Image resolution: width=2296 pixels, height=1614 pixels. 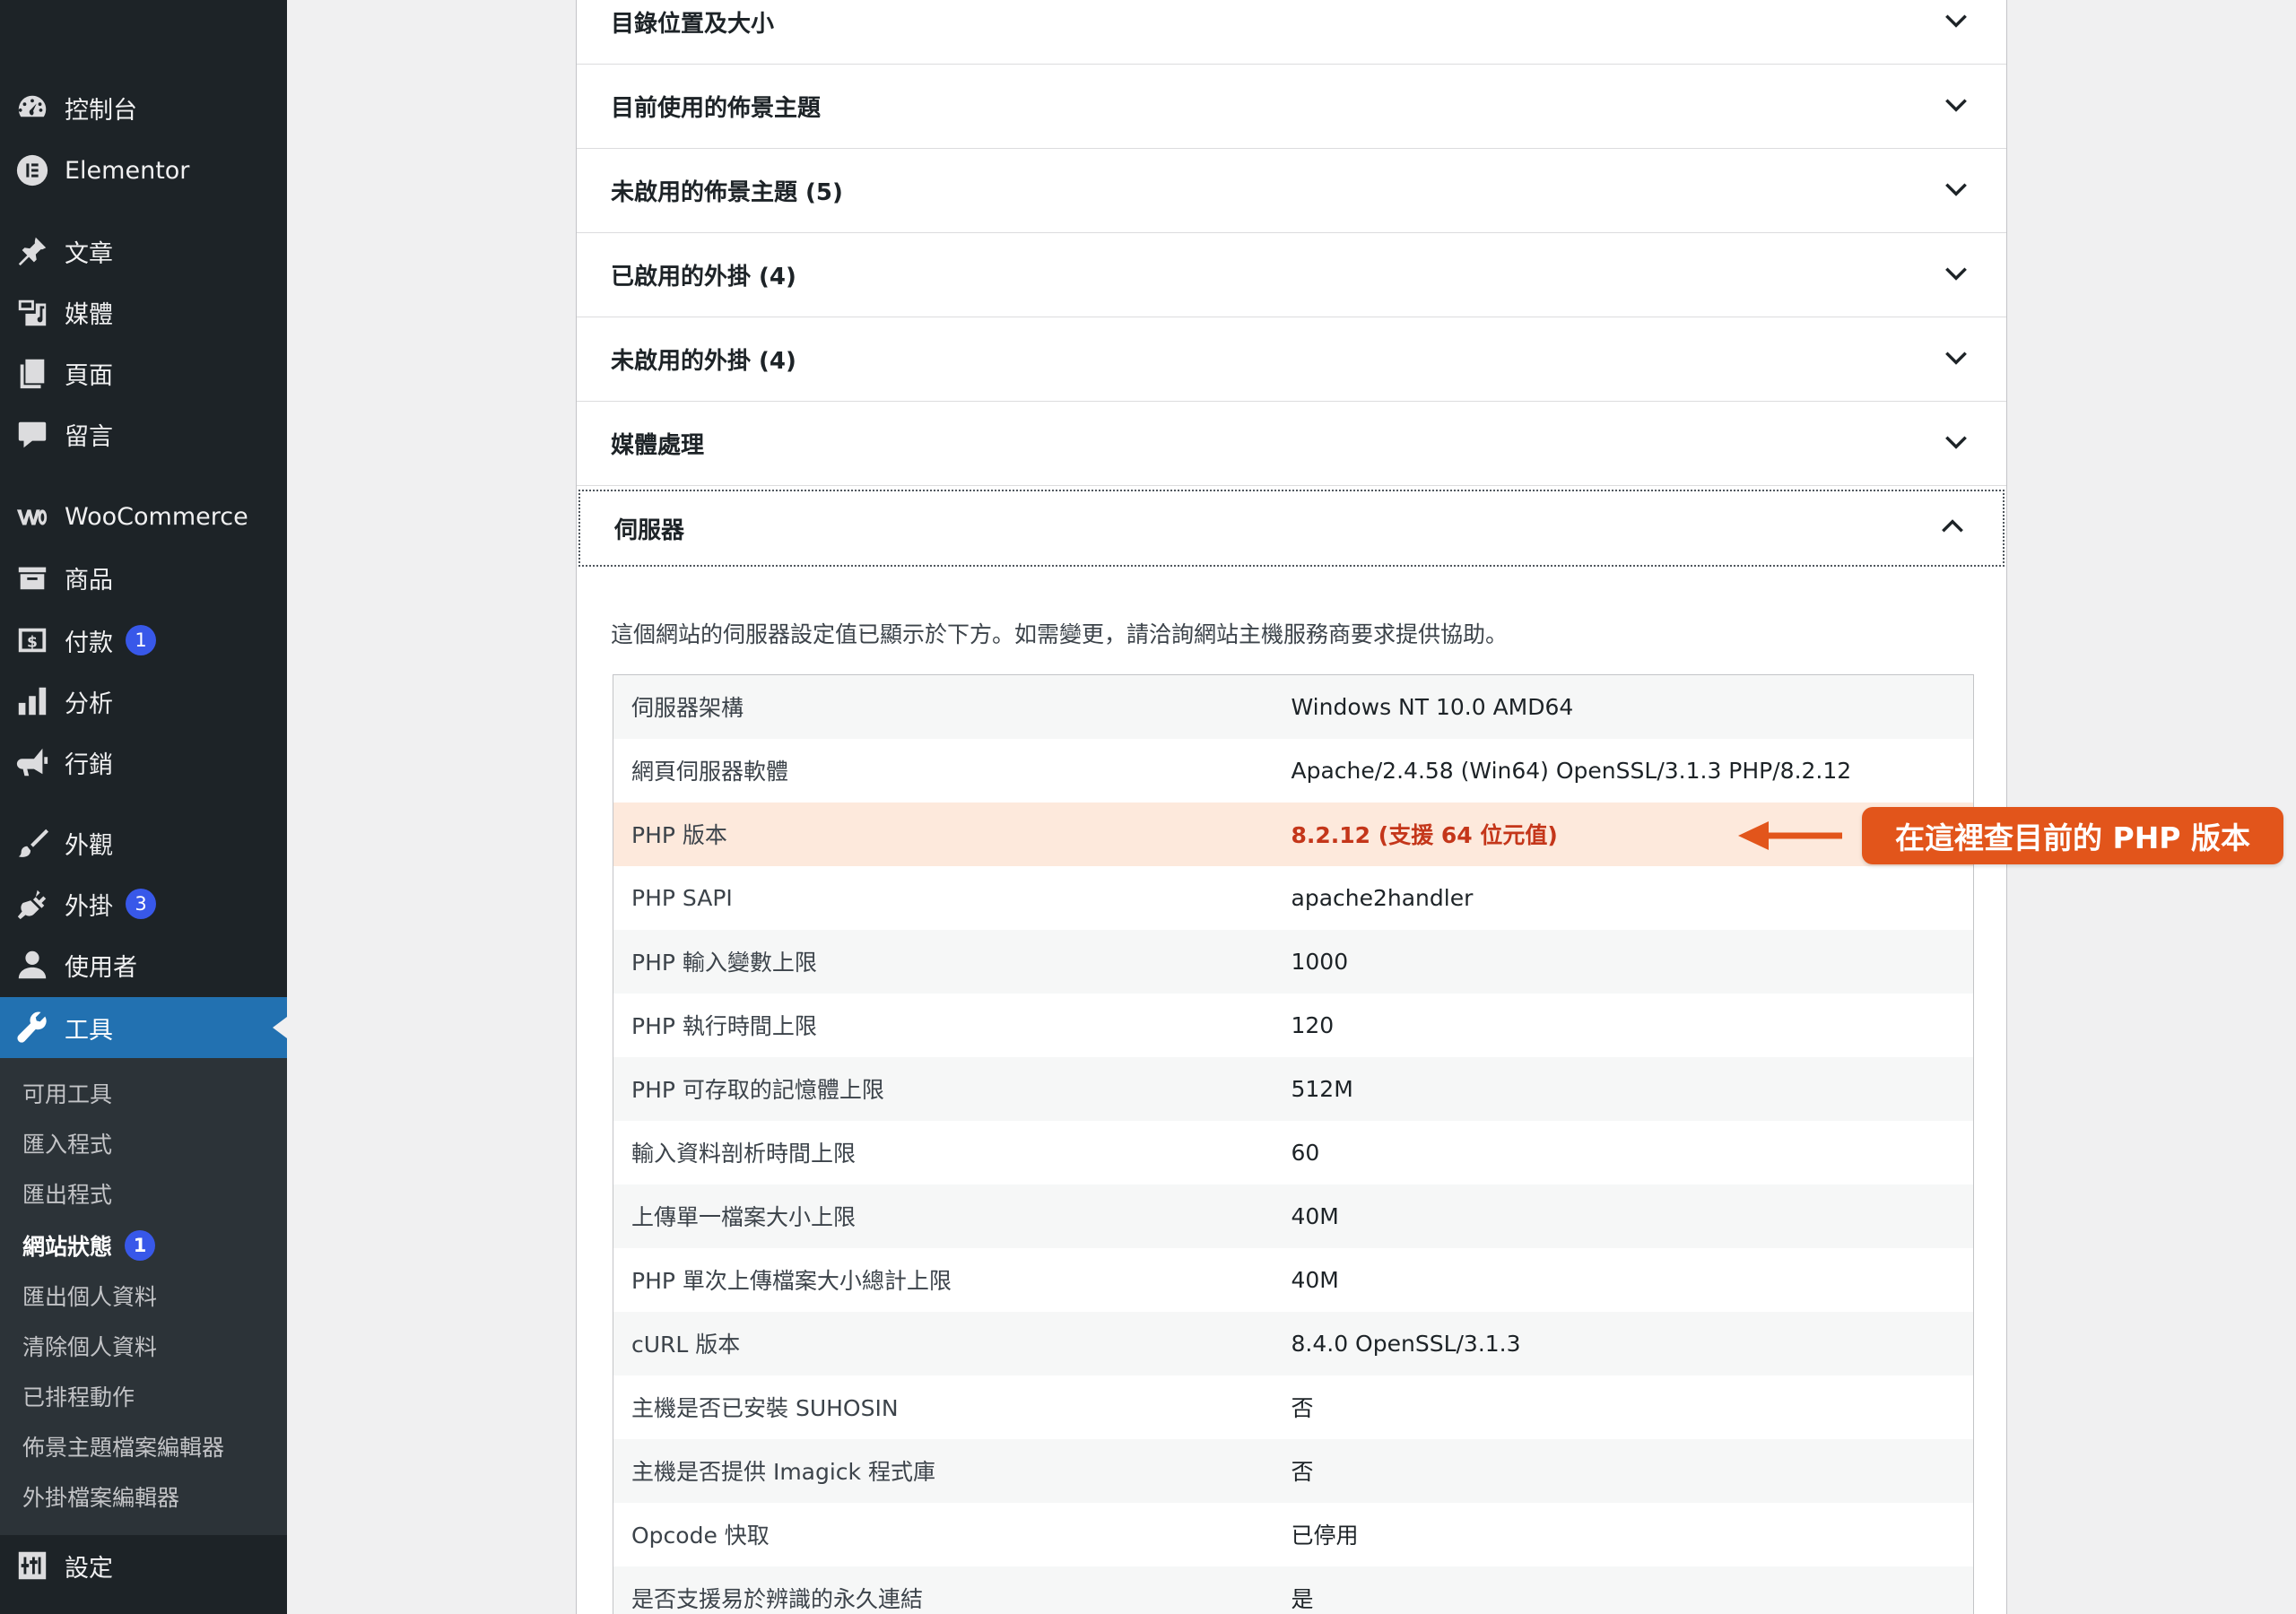 I want to click on menu-item-appearance: 外觀, so click(x=143, y=842).